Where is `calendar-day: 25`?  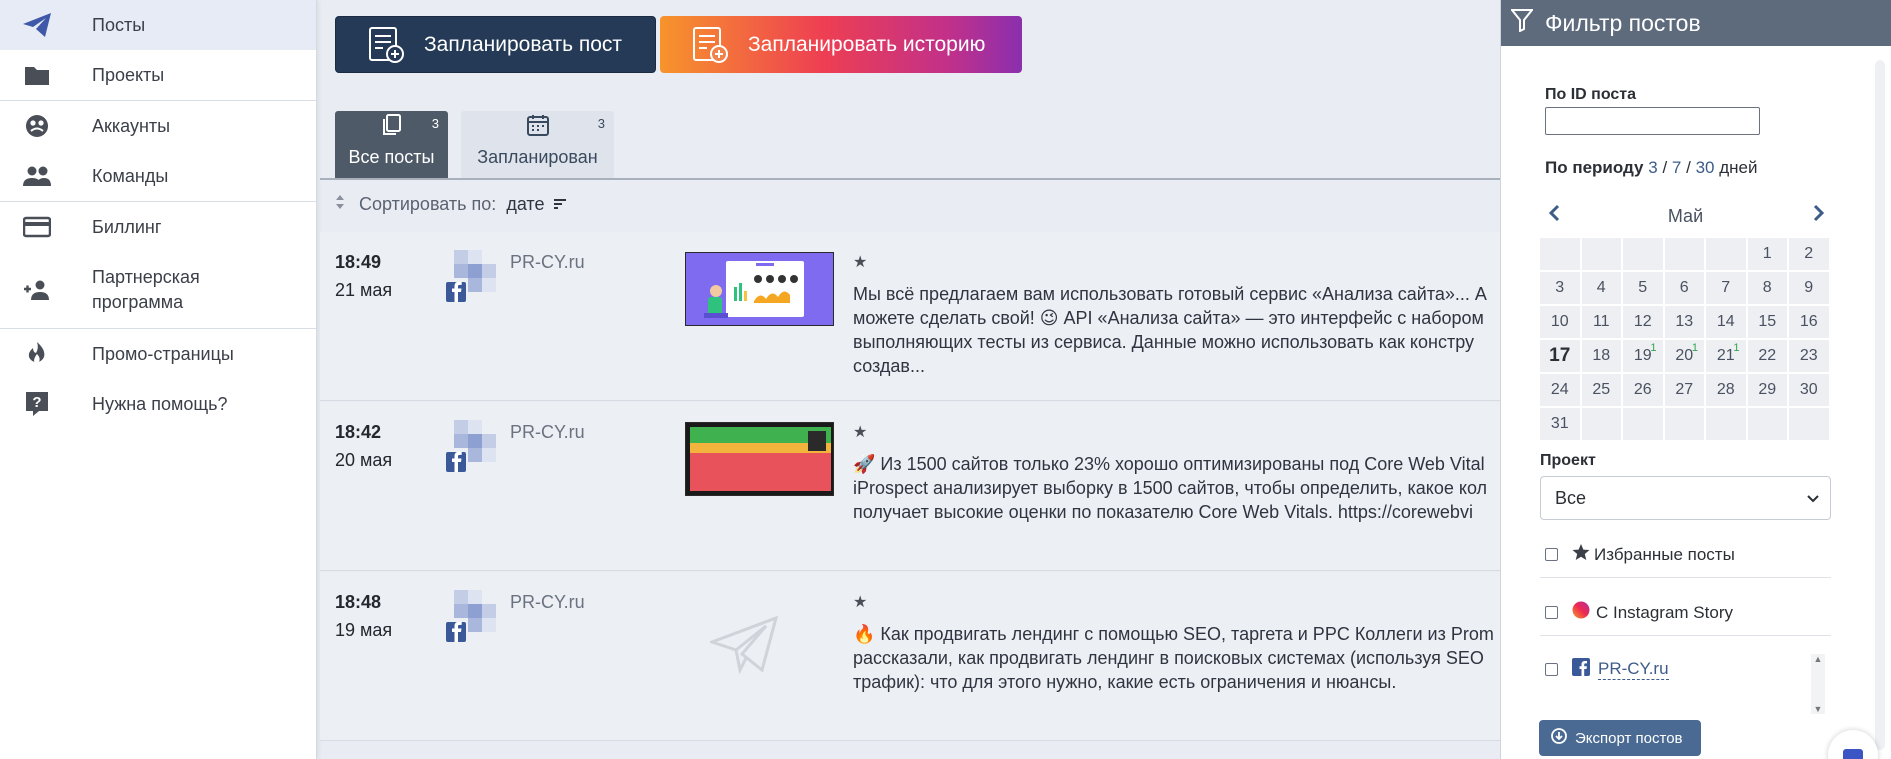 calendar-day: 25 is located at coordinates (1601, 390).